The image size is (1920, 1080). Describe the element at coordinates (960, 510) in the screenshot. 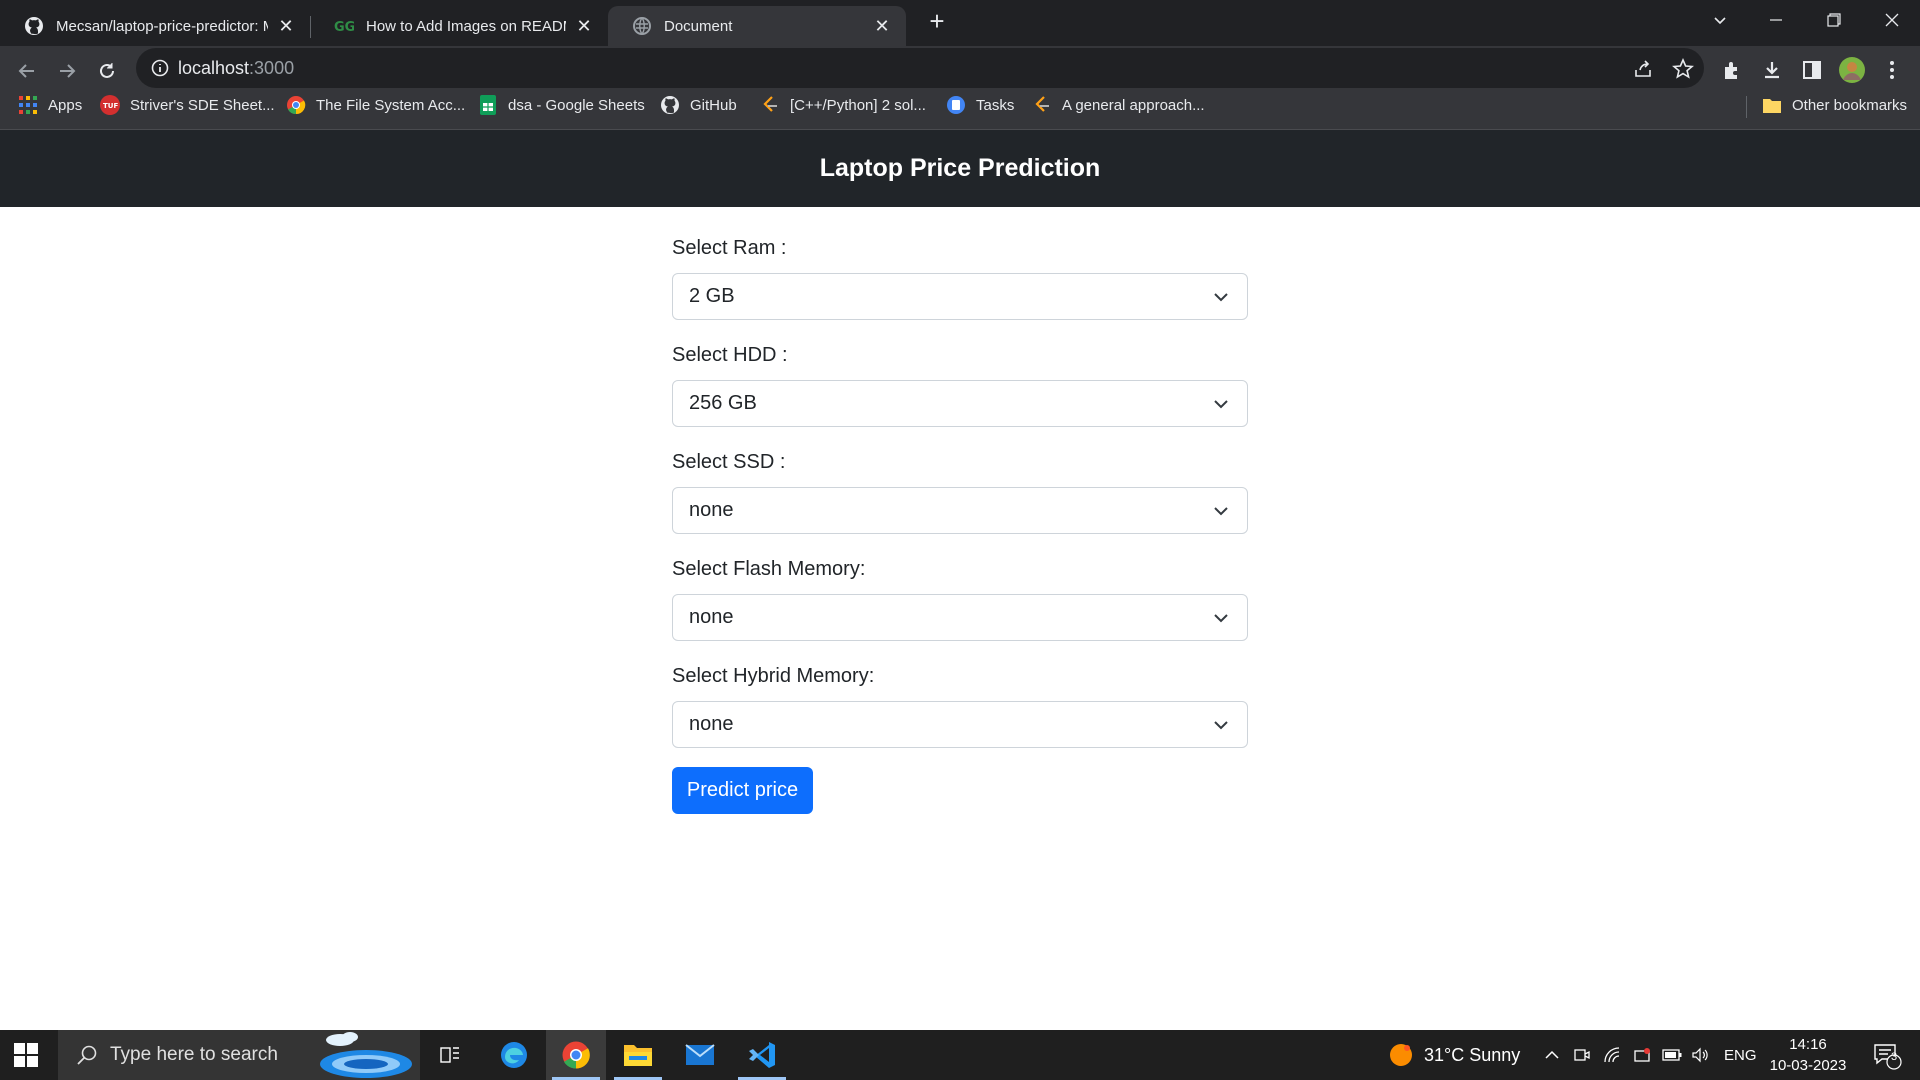

I see `ssd-select: none` at that location.